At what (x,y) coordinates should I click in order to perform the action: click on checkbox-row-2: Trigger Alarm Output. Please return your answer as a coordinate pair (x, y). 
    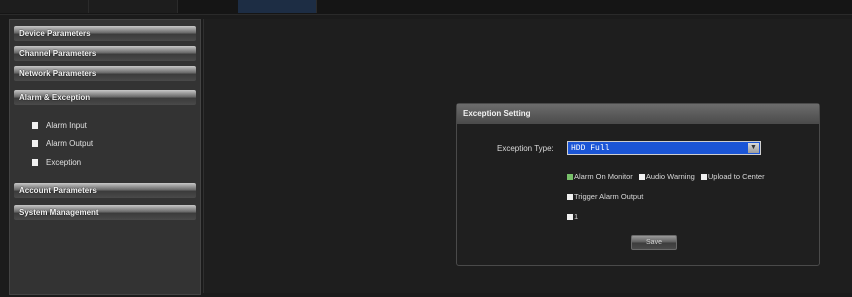
    Looking at the image, I should click on (607, 197).